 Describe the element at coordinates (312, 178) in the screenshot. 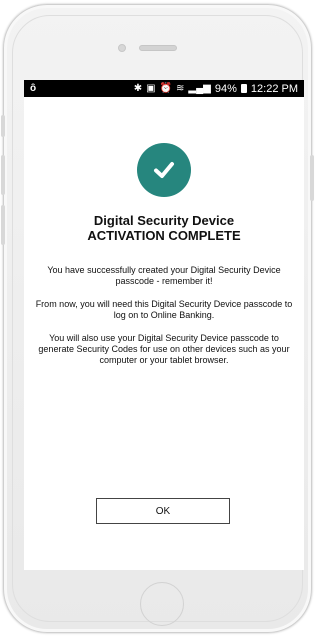

I see `power-button` at that location.